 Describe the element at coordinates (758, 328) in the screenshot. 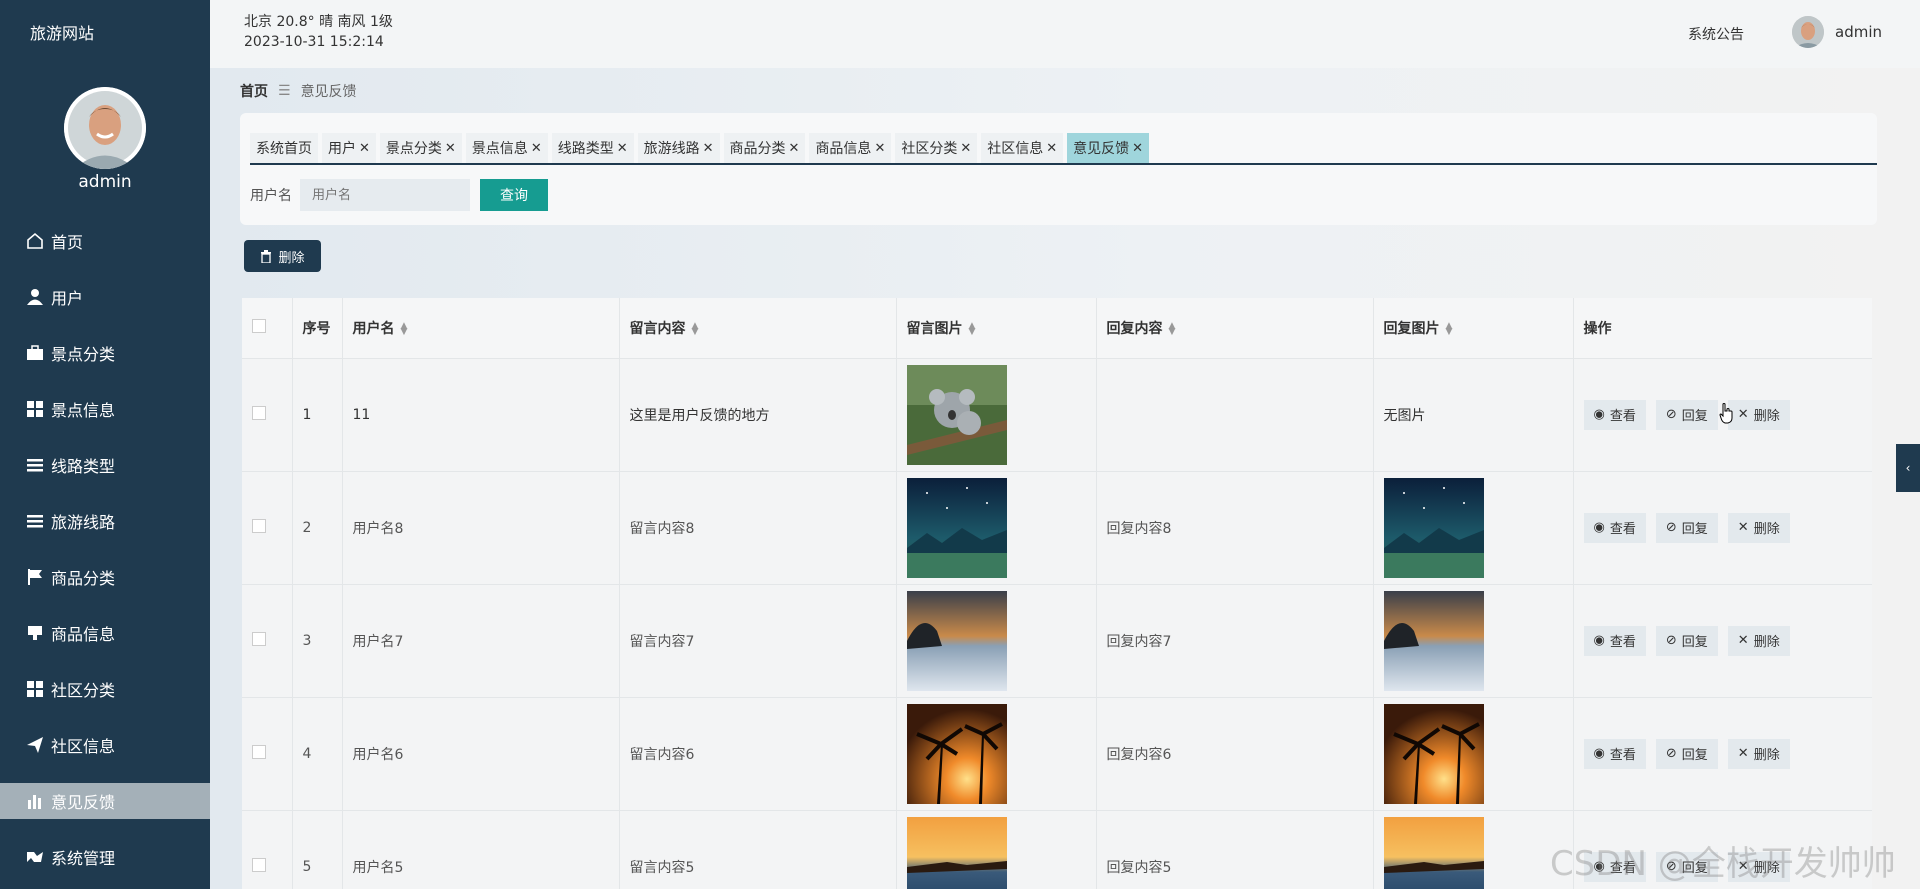

I see `column-header: 留言内容 ▲ ▼` at that location.